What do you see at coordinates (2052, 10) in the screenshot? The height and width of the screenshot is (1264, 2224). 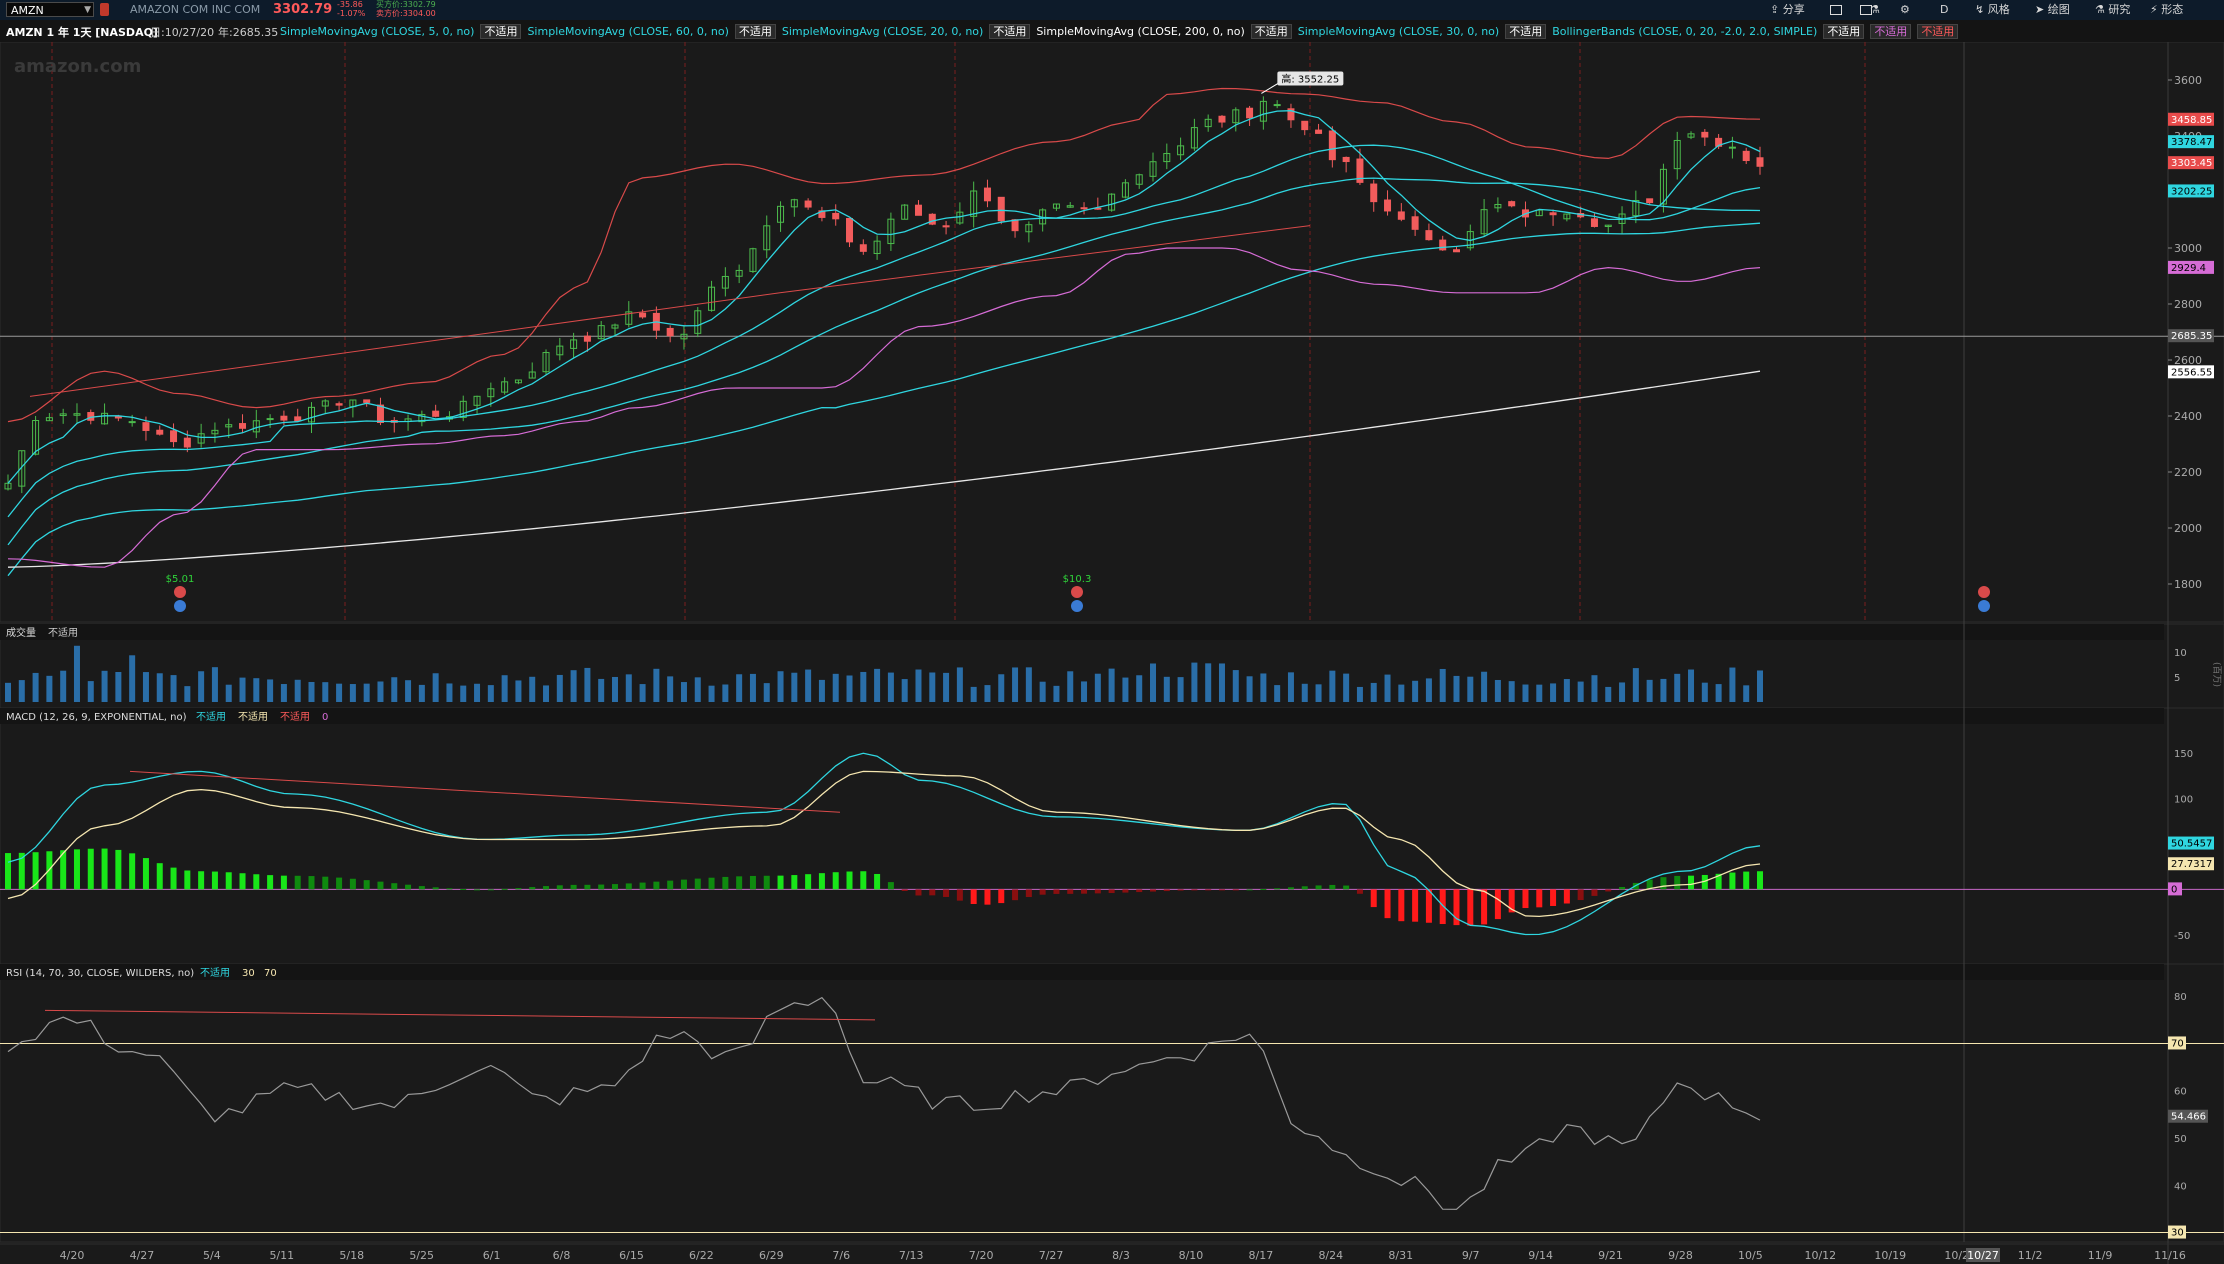 I see `drawing-button: ➤ 绘图` at bounding box center [2052, 10].